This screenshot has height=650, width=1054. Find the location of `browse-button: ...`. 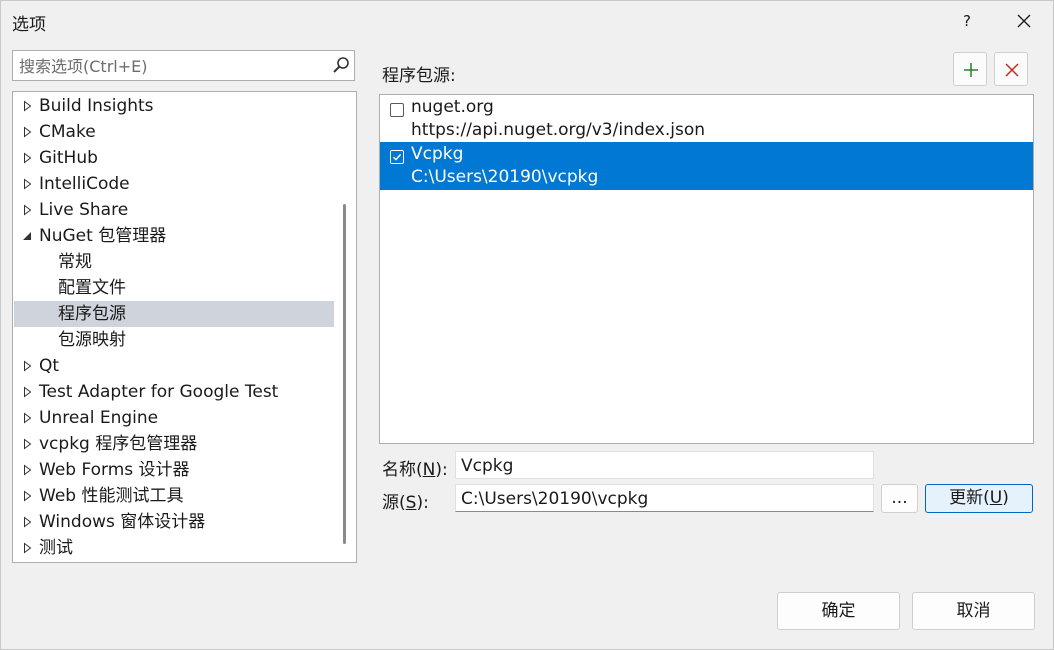

browse-button: ... is located at coordinates (899, 498).